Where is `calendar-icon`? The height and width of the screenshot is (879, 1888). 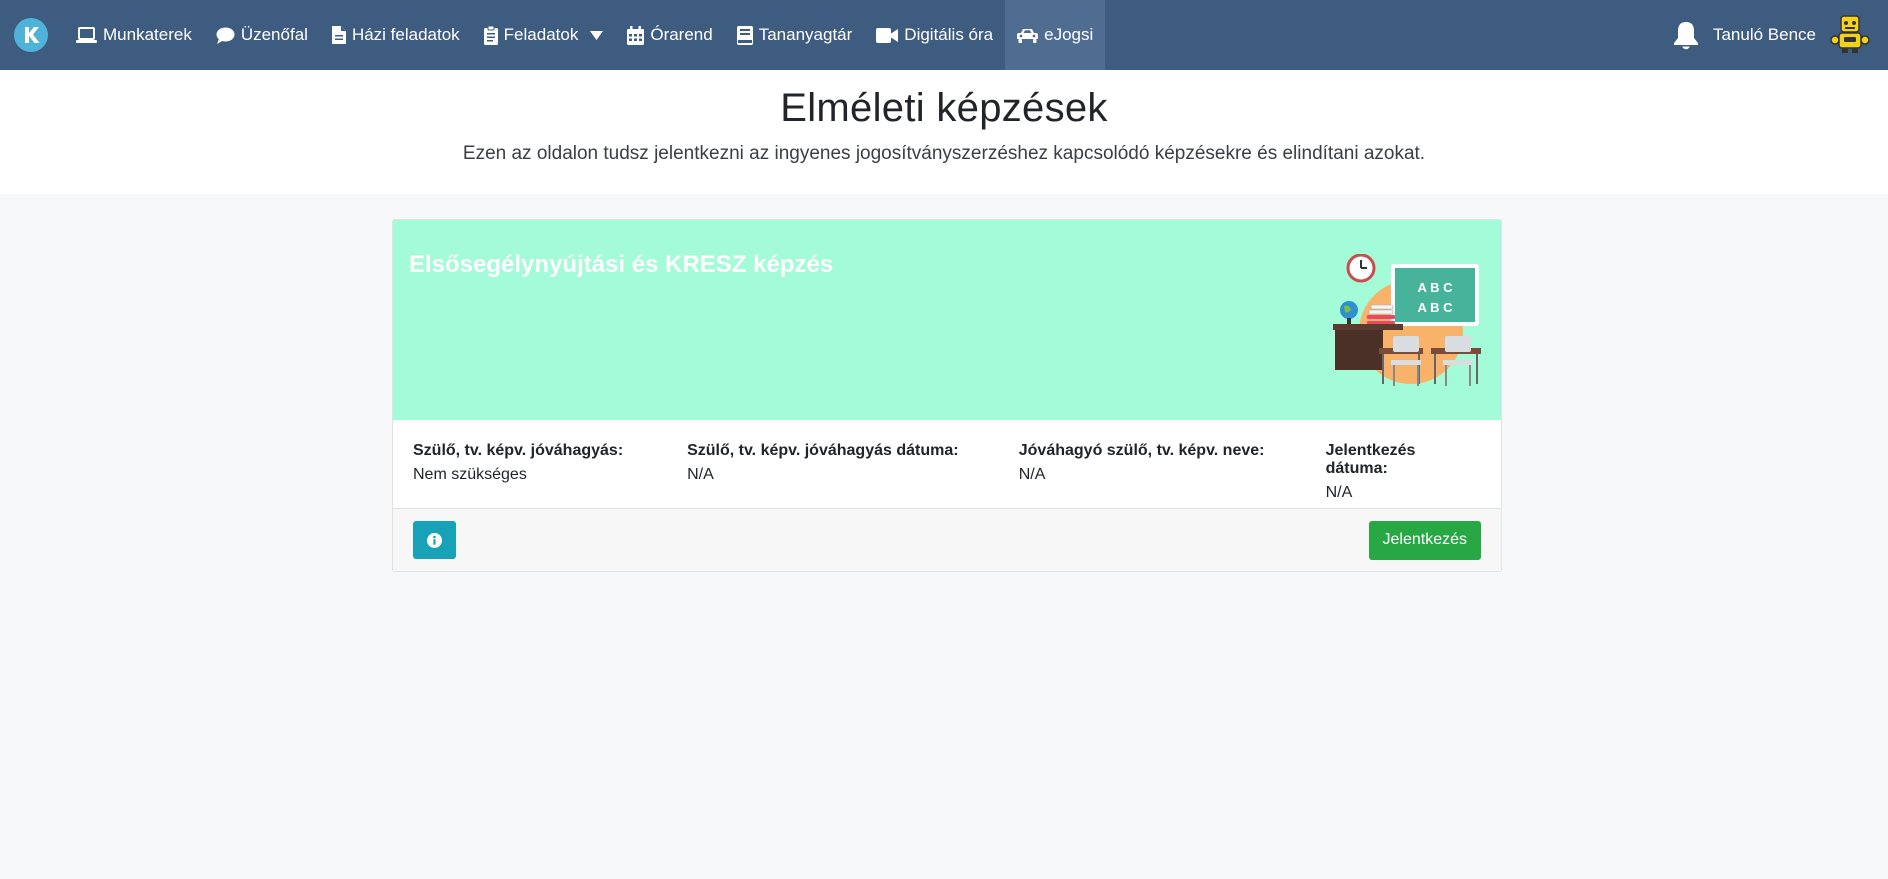 calendar-icon is located at coordinates (636, 35).